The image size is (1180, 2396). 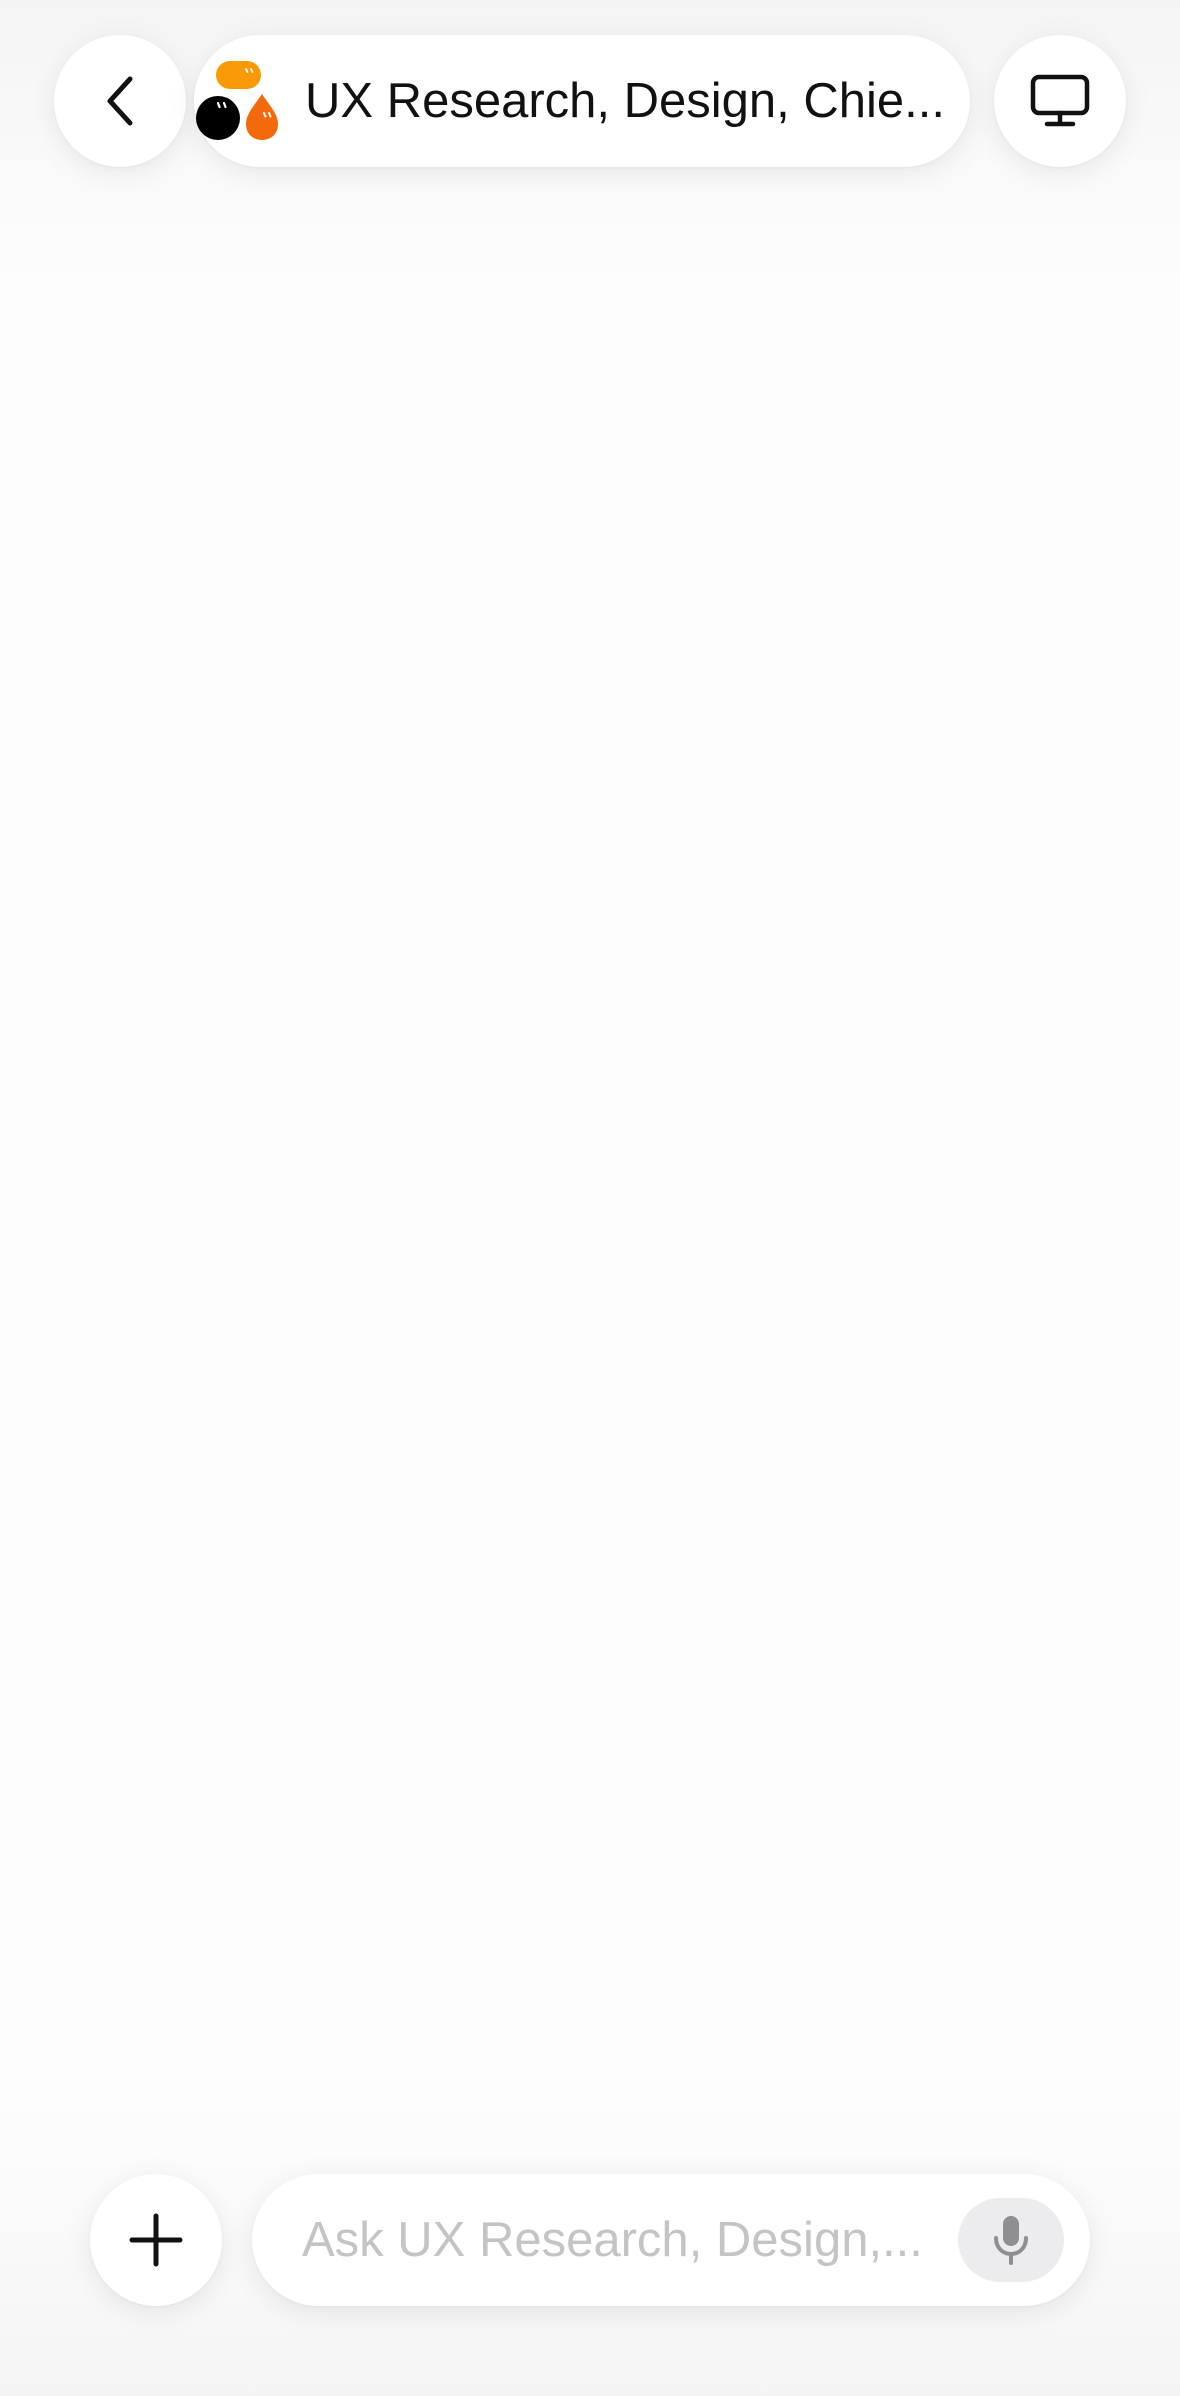 I want to click on message-input, so click(x=642, y=2240).